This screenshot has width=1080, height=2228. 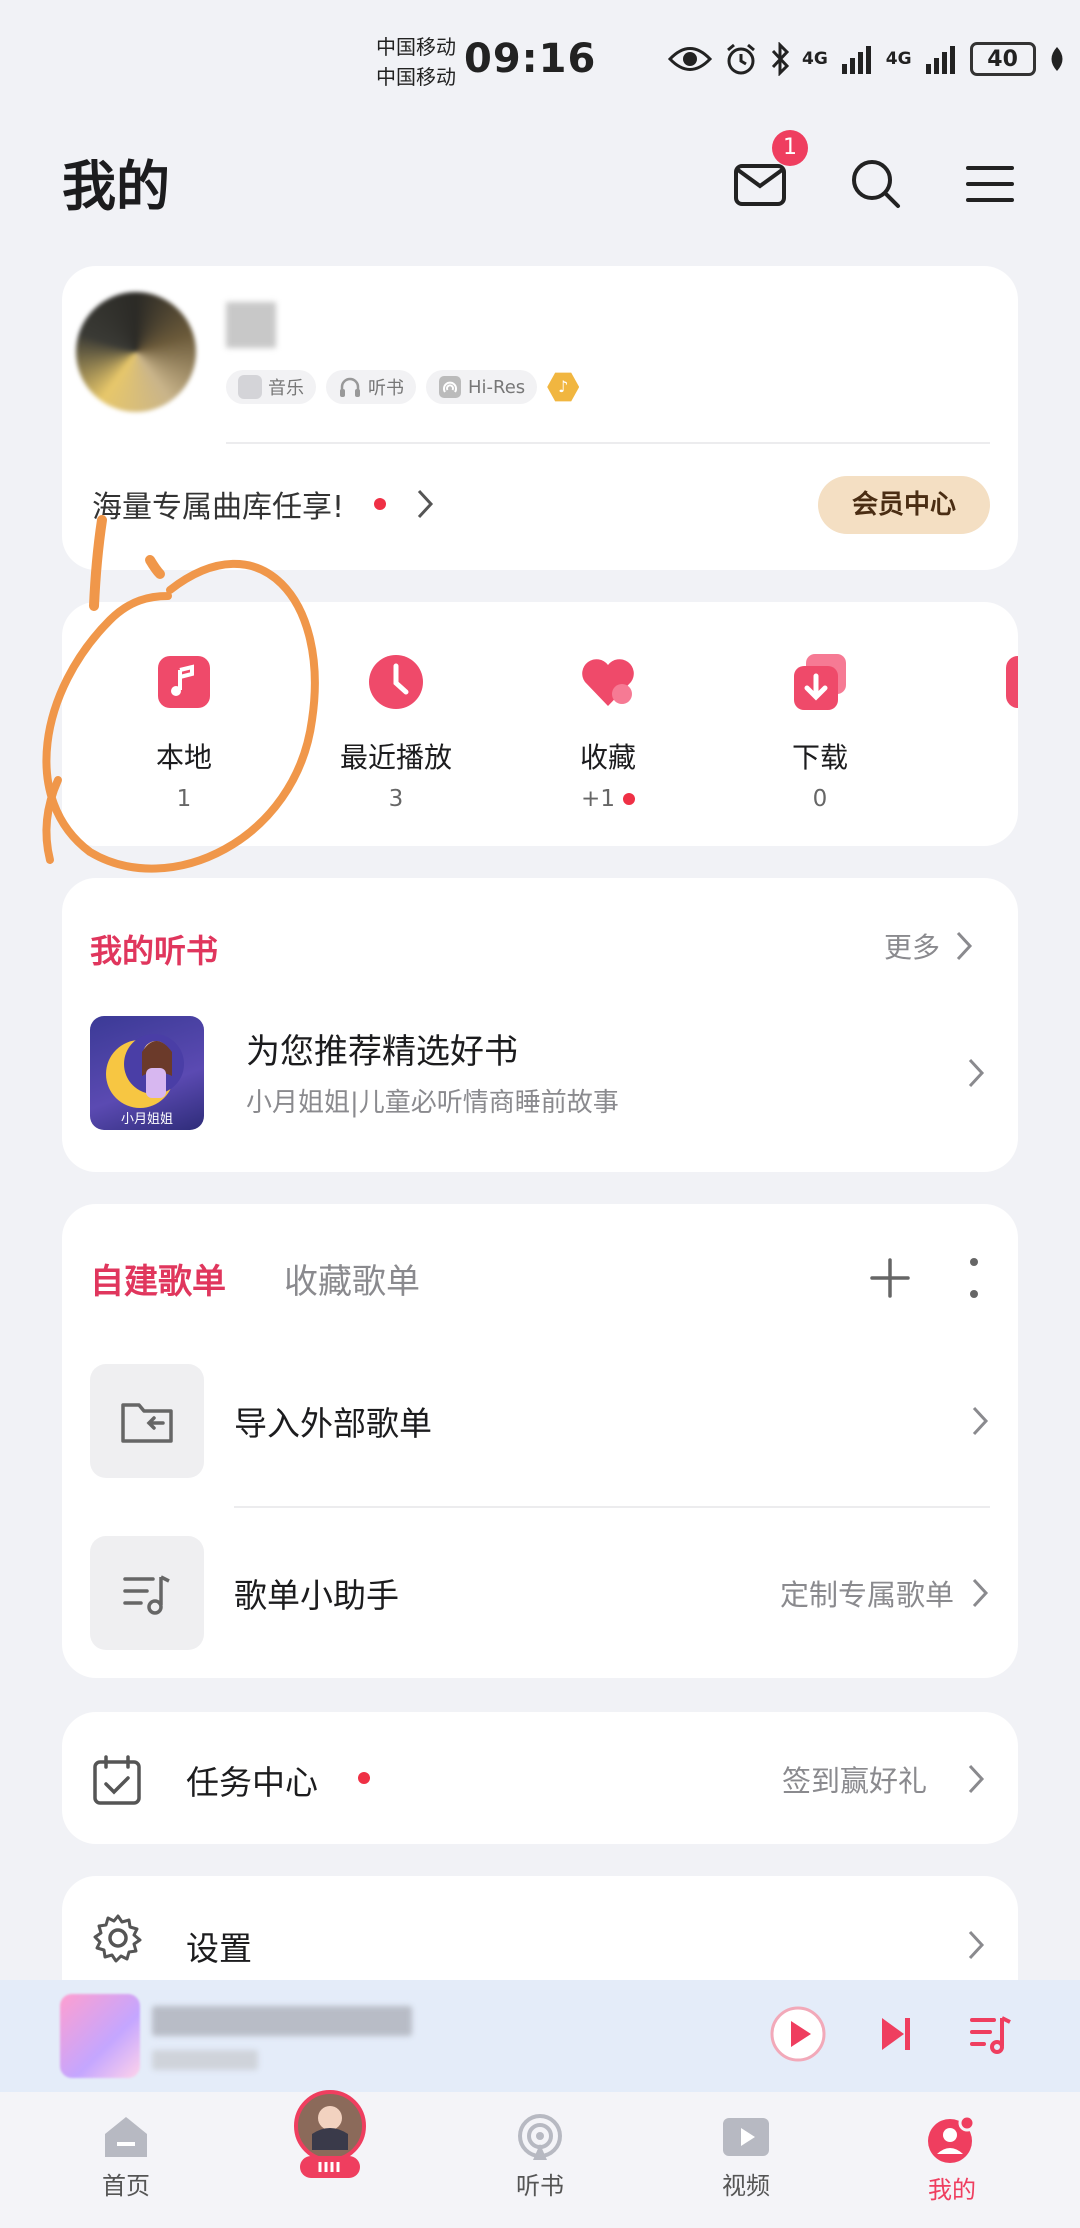 I want to click on search-button, so click(x=876, y=184).